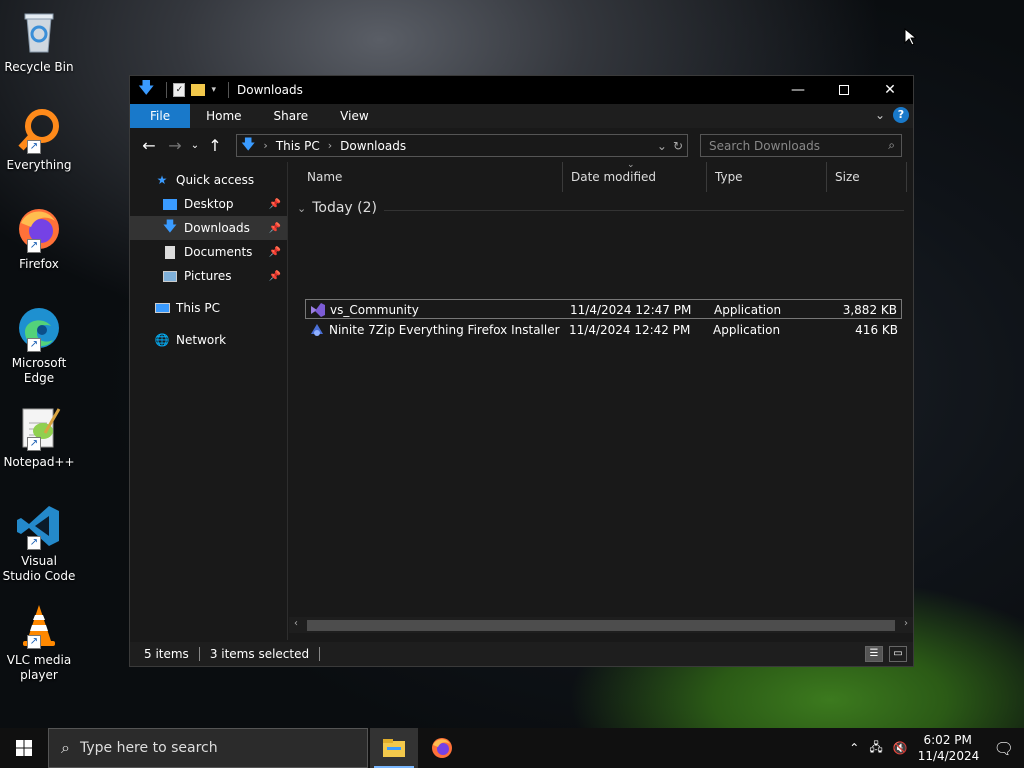  Describe the element at coordinates (854, 748) in the screenshot. I see `show-hidden-icons-icon: ⌃` at that location.